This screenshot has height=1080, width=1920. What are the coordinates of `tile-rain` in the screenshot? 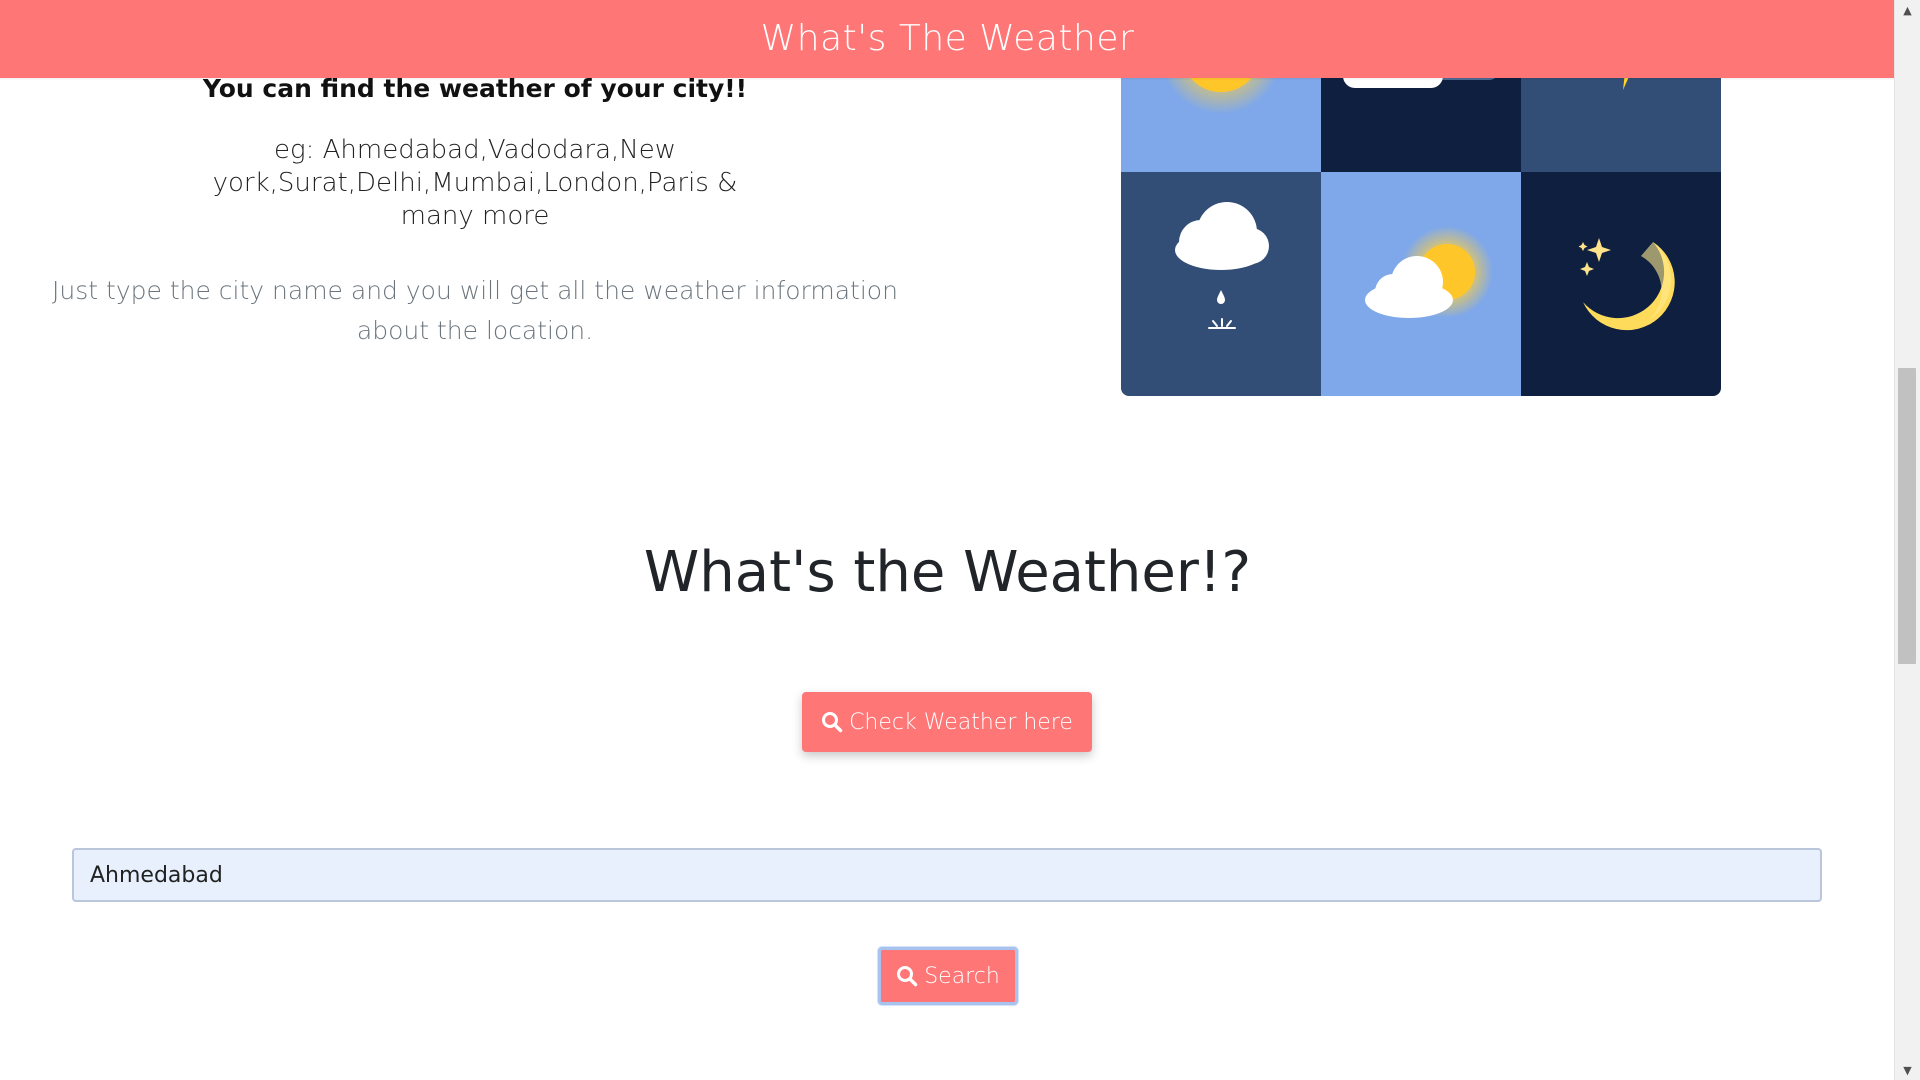 It's located at (1221, 284).